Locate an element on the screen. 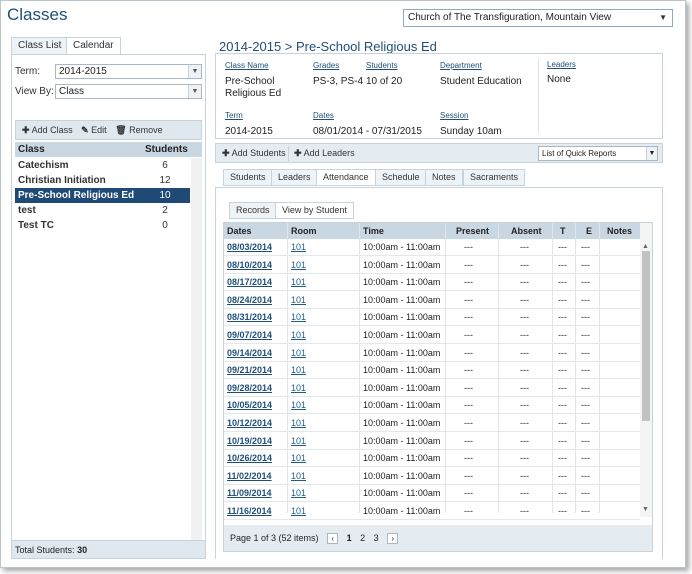 The width and height of the screenshot is (692, 574). col-t: T is located at coordinates (563, 231).